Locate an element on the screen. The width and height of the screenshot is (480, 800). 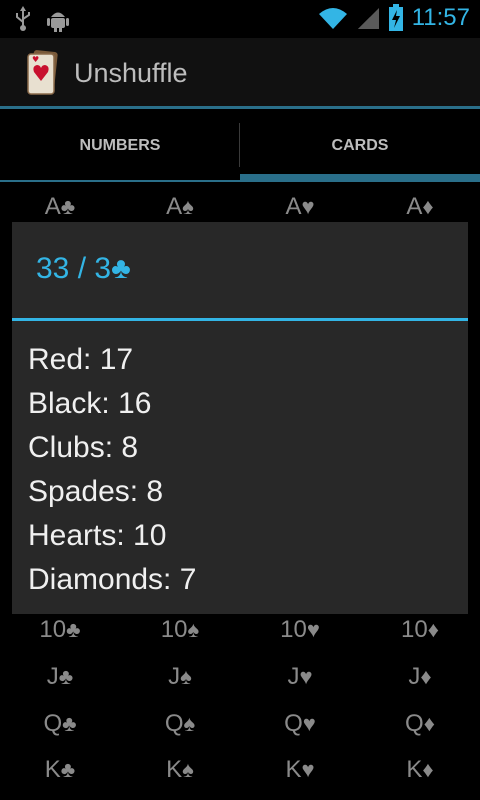
android-debug-icon is located at coordinates (58, 22).